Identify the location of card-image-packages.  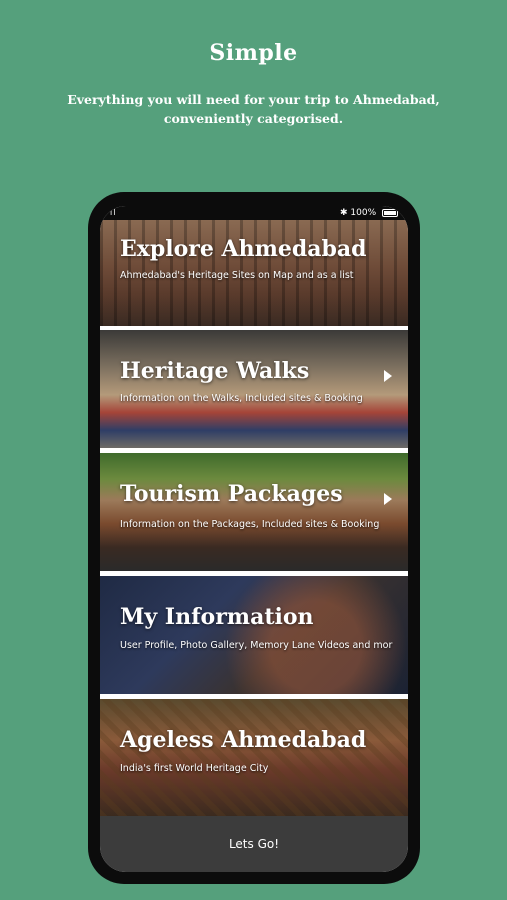
(254, 512).